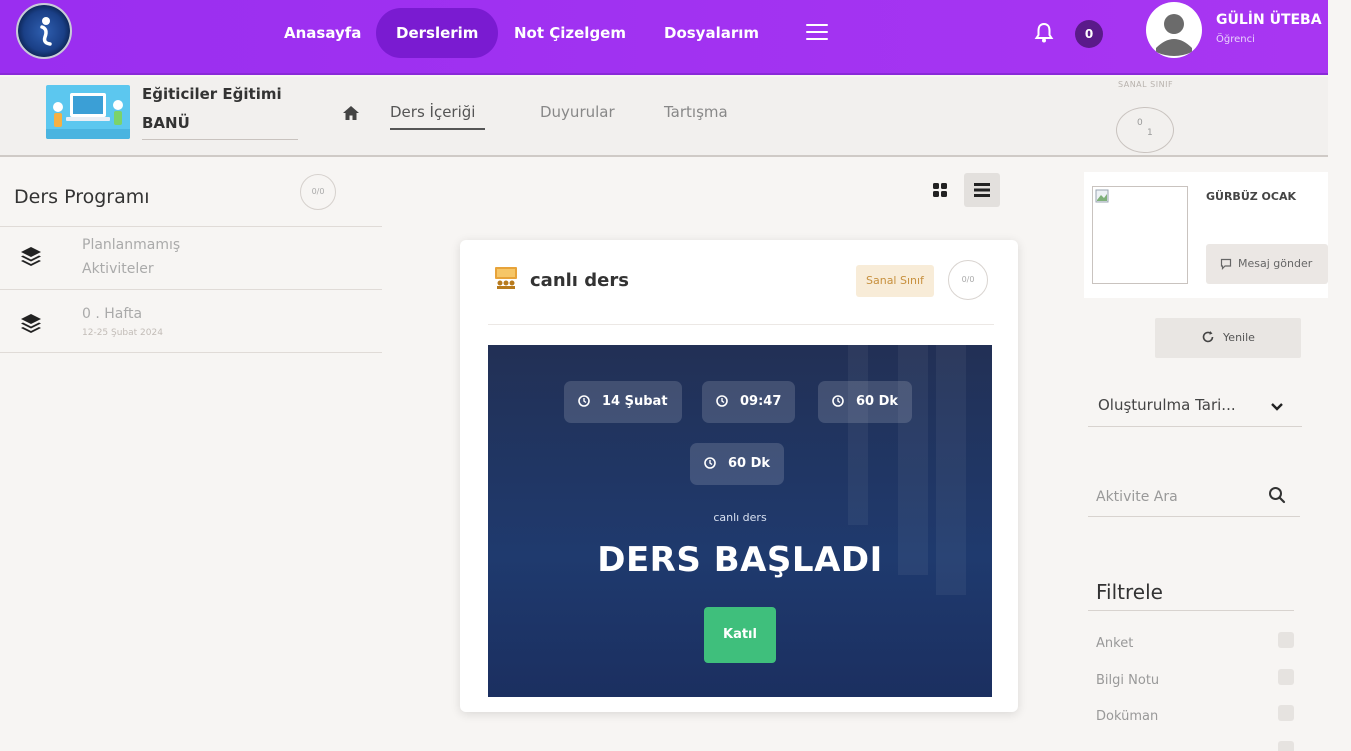 The image size is (1351, 751). What do you see at coordinates (1089, 34) in the screenshot?
I see `notification-count-badge: 0` at bounding box center [1089, 34].